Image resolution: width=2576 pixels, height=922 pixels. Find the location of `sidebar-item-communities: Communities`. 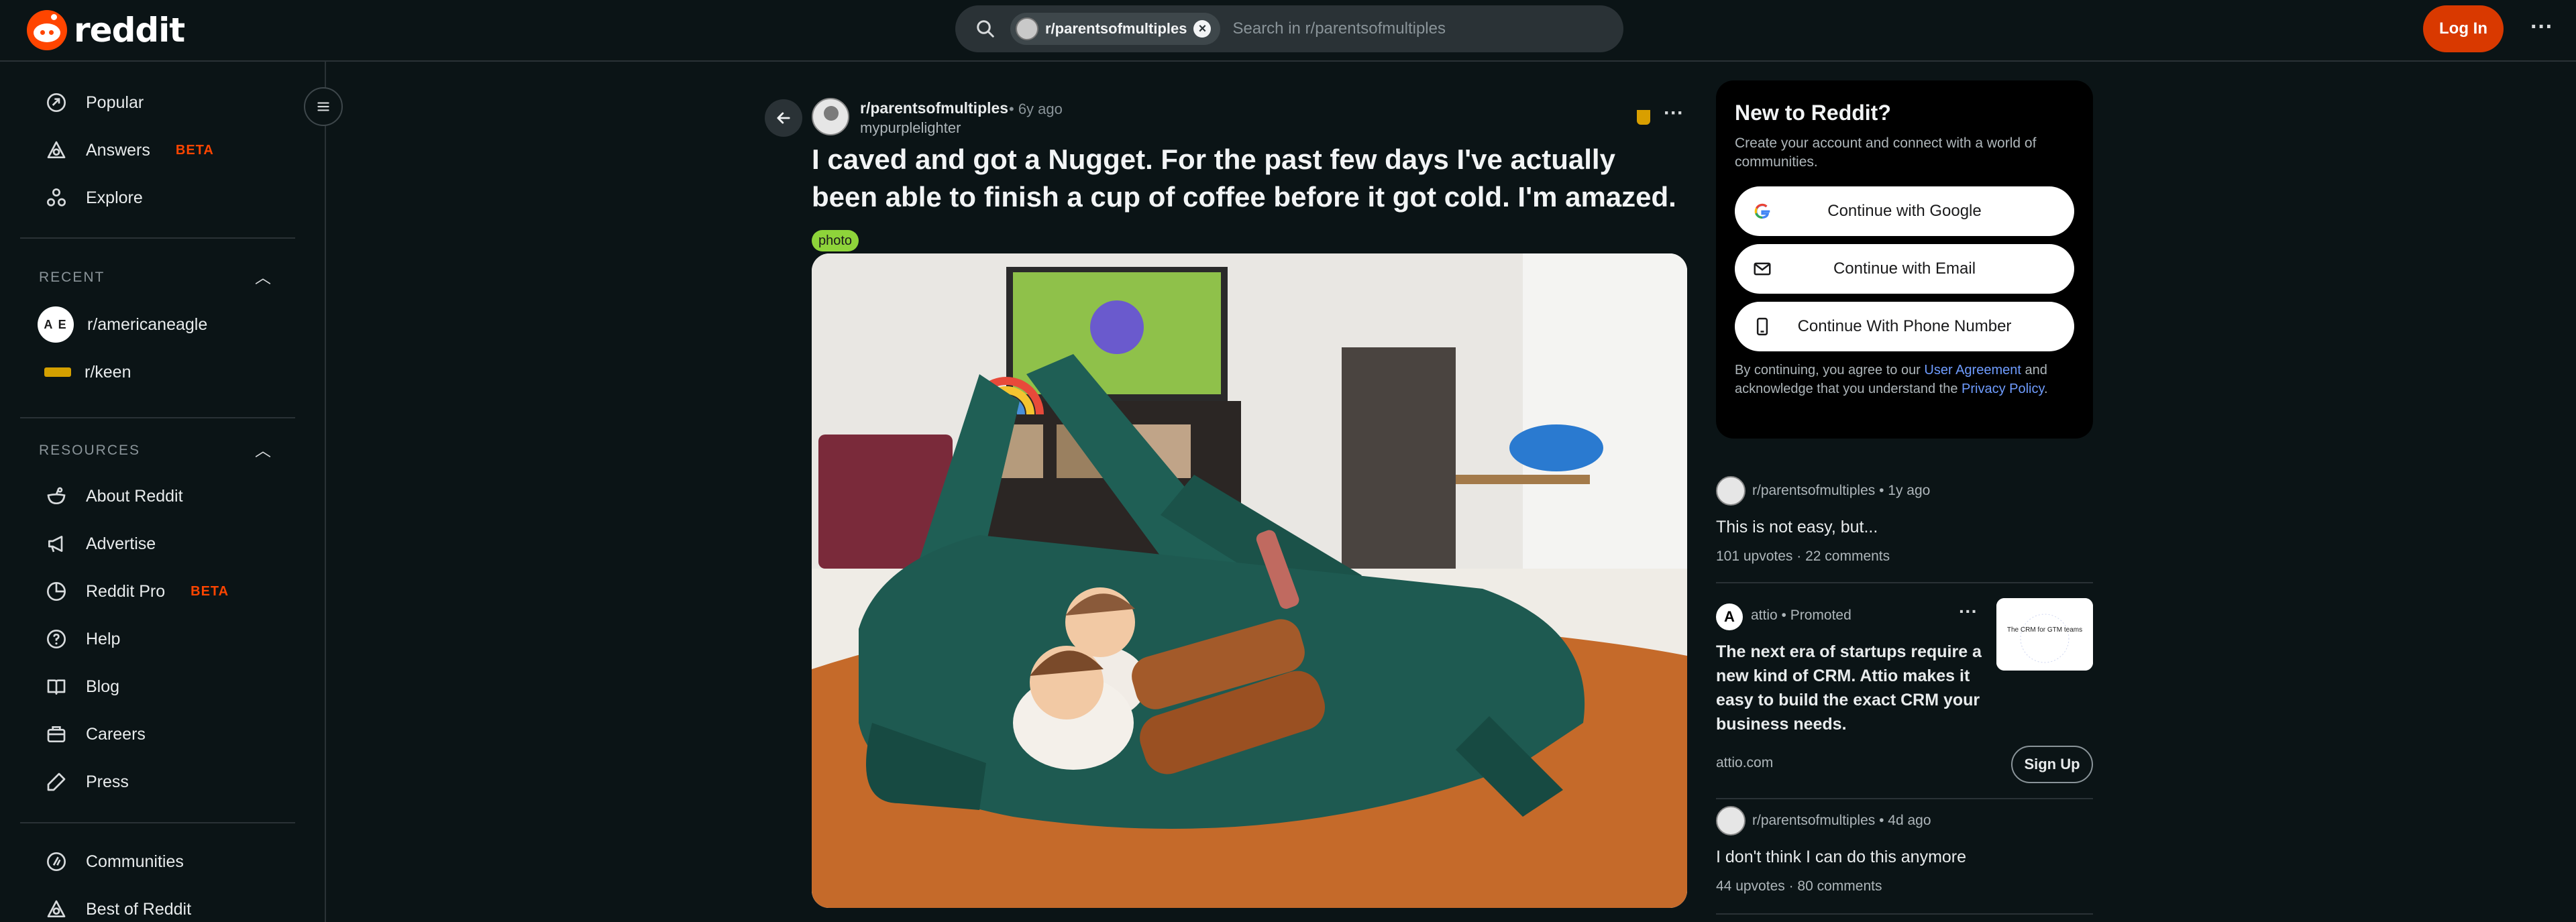

sidebar-item-communities: Communities is located at coordinates (157, 861).